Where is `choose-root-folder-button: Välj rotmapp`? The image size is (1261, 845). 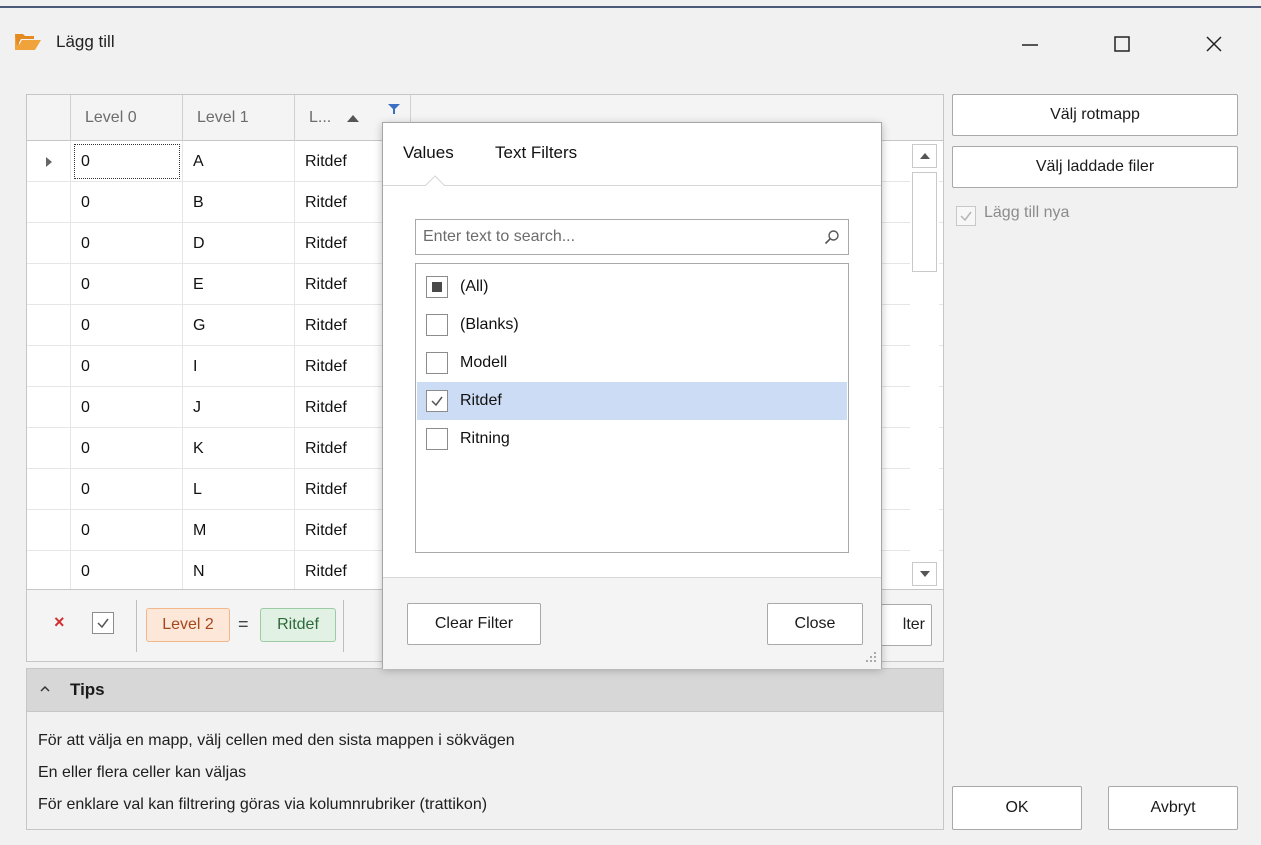
choose-root-folder-button: Välj rotmapp is located at coordinates (1095, 115).